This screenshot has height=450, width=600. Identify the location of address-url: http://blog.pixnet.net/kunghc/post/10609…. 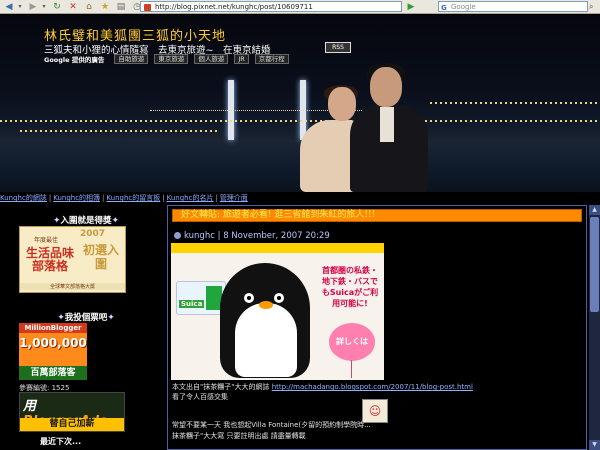
(234, 7).